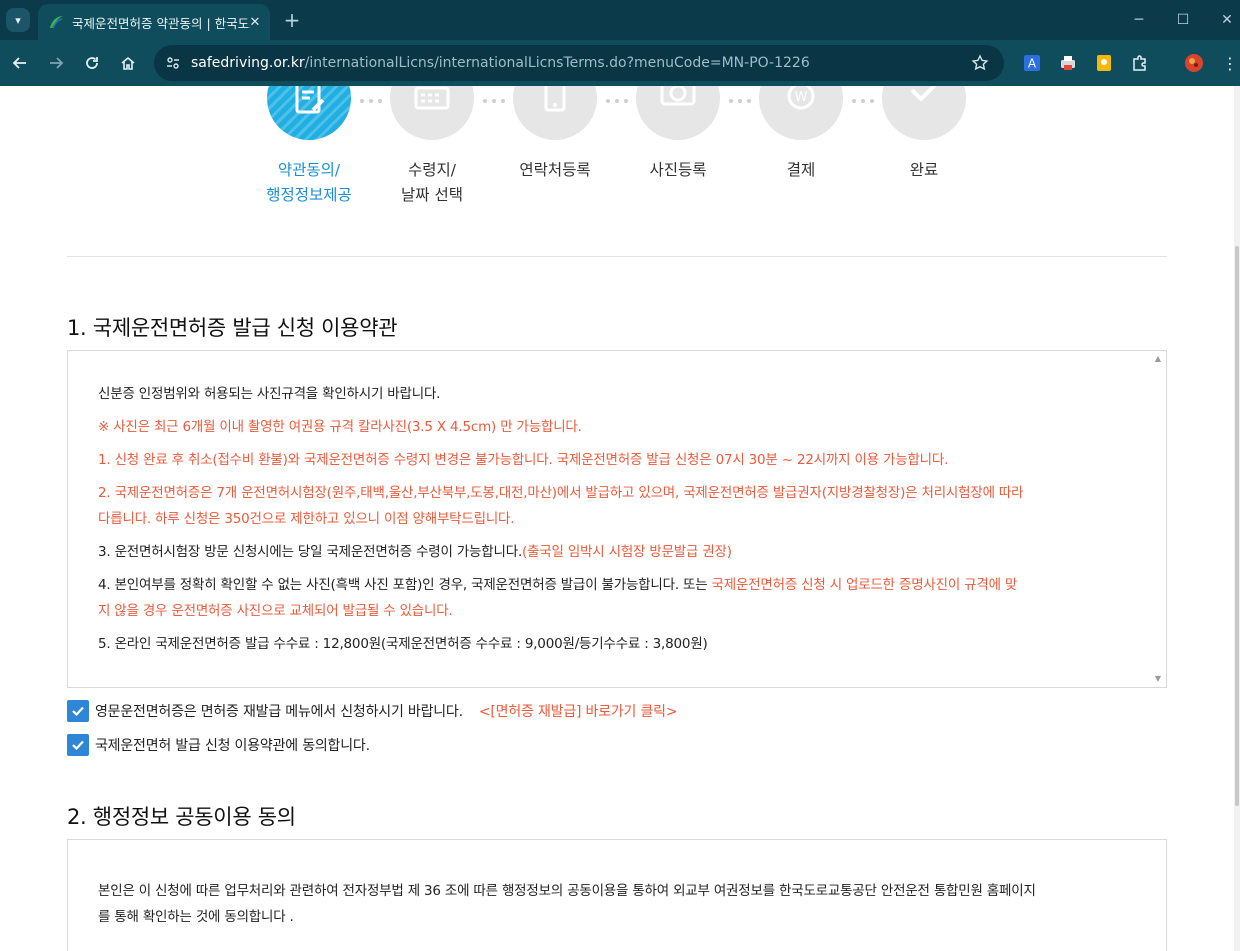 This screenshot has height=951, width=1240. Describe the element at coordinates (617, 256) in the screenshot. I see `section-divider` at that location.